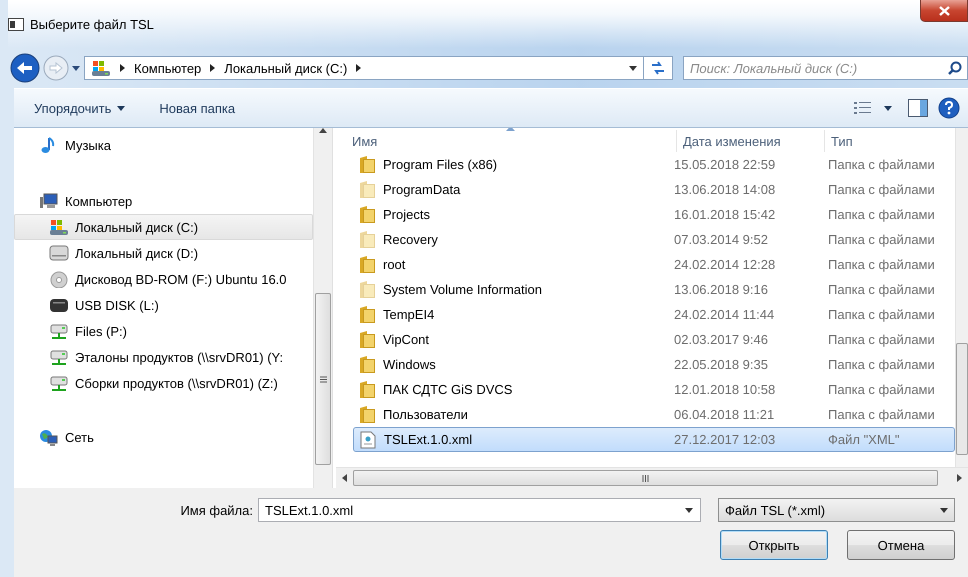  I want to click on file-row: Program Files (x86) 15.05.2018 22:59 Папка с файлами, so click(654, 164).